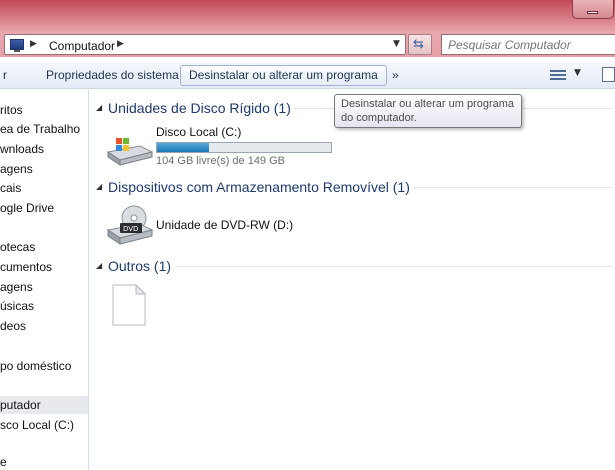 The width and height of the screenshot is (615, 470). Describe the element at coordinates (199, 108) in the screenshot. I see `group-title: Unidades de Disco Rígido (1)` at that location.